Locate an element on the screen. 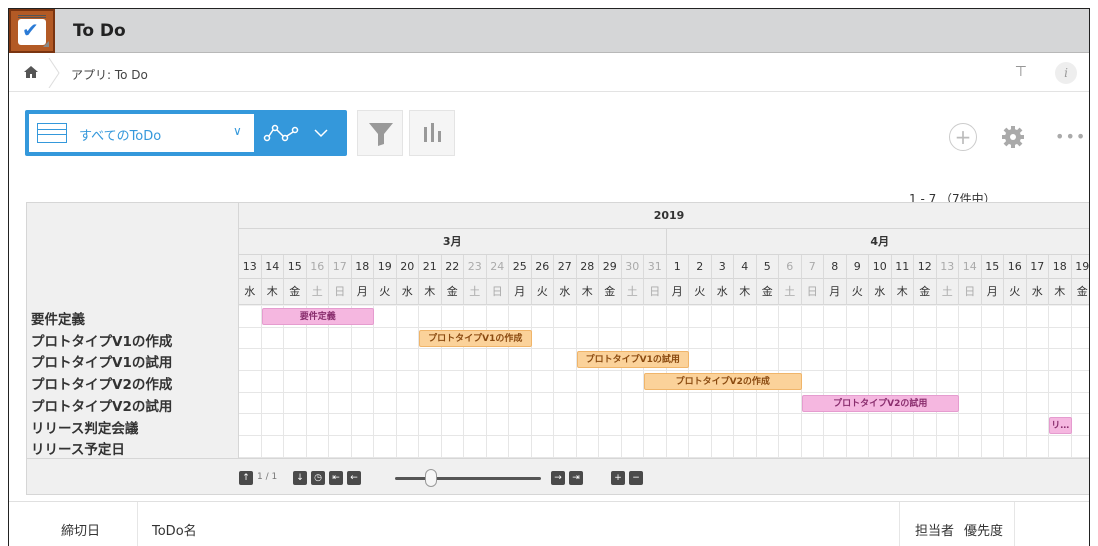  column-todo-name: ToDo名 is located at coordinates (174, 529).